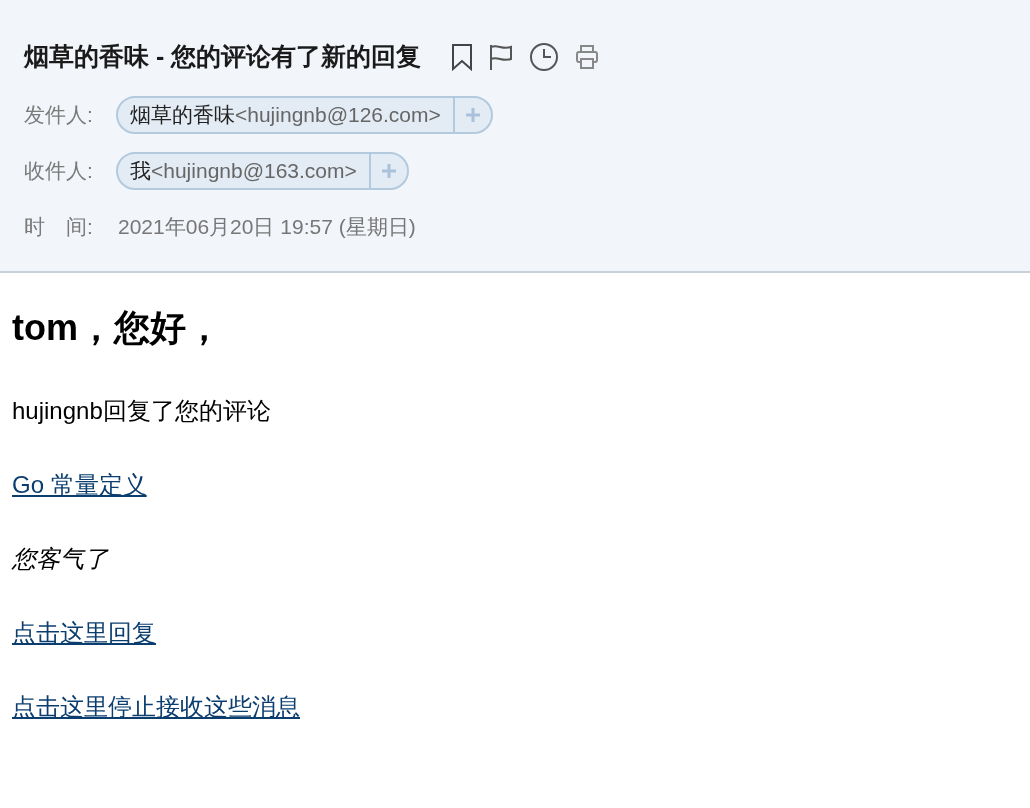 The width and height of the screenshot is (1030, 808). Describe the element at coordinates (142, 411) in the screenshot. I see `message-text: hujingnb回复了您的评论` at that location.